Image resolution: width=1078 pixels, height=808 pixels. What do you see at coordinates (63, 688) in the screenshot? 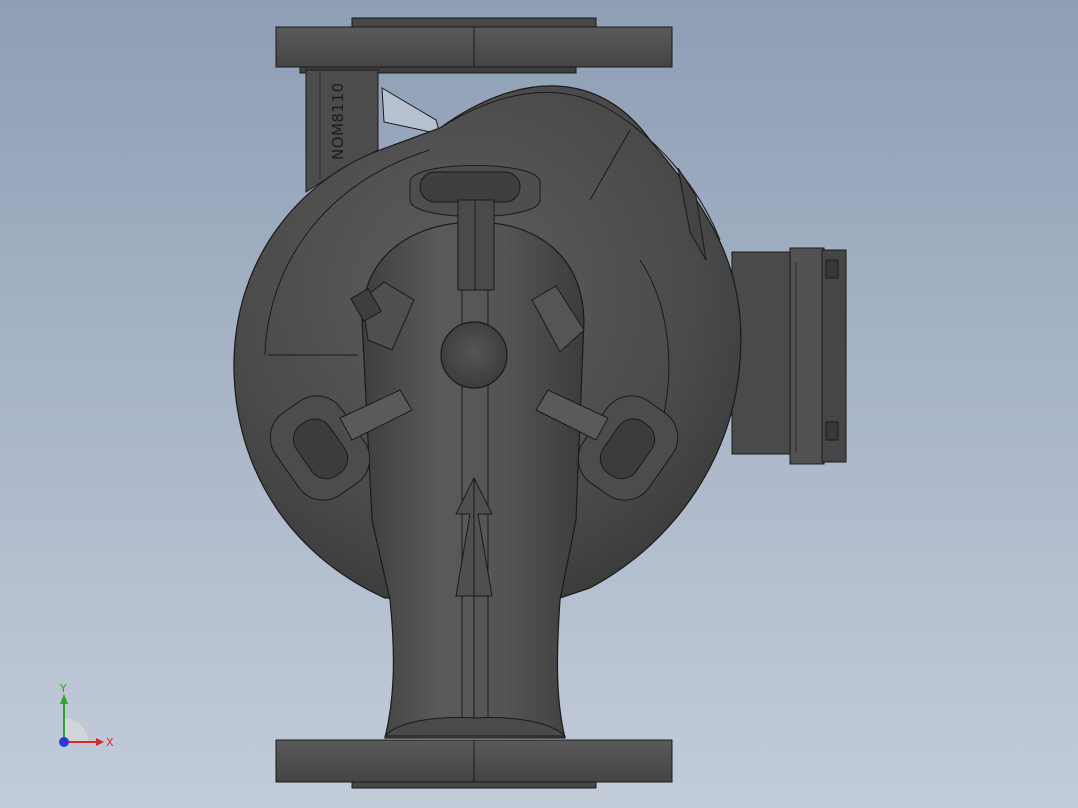
I see `y-axis-label: Y` at bounding box center [63, 688].